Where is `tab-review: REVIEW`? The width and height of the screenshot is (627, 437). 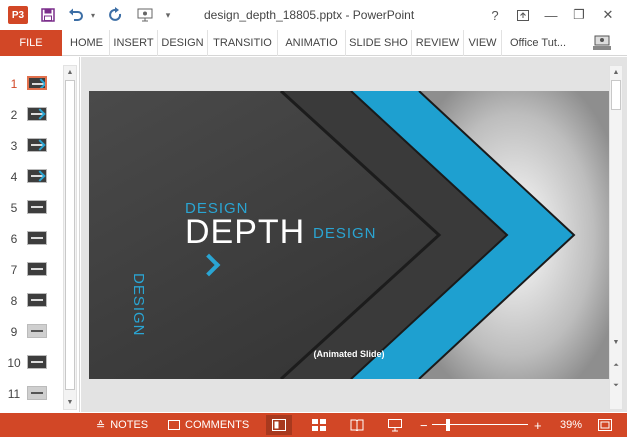 tab-review: REVIEW is located at coordinates (438, 43).